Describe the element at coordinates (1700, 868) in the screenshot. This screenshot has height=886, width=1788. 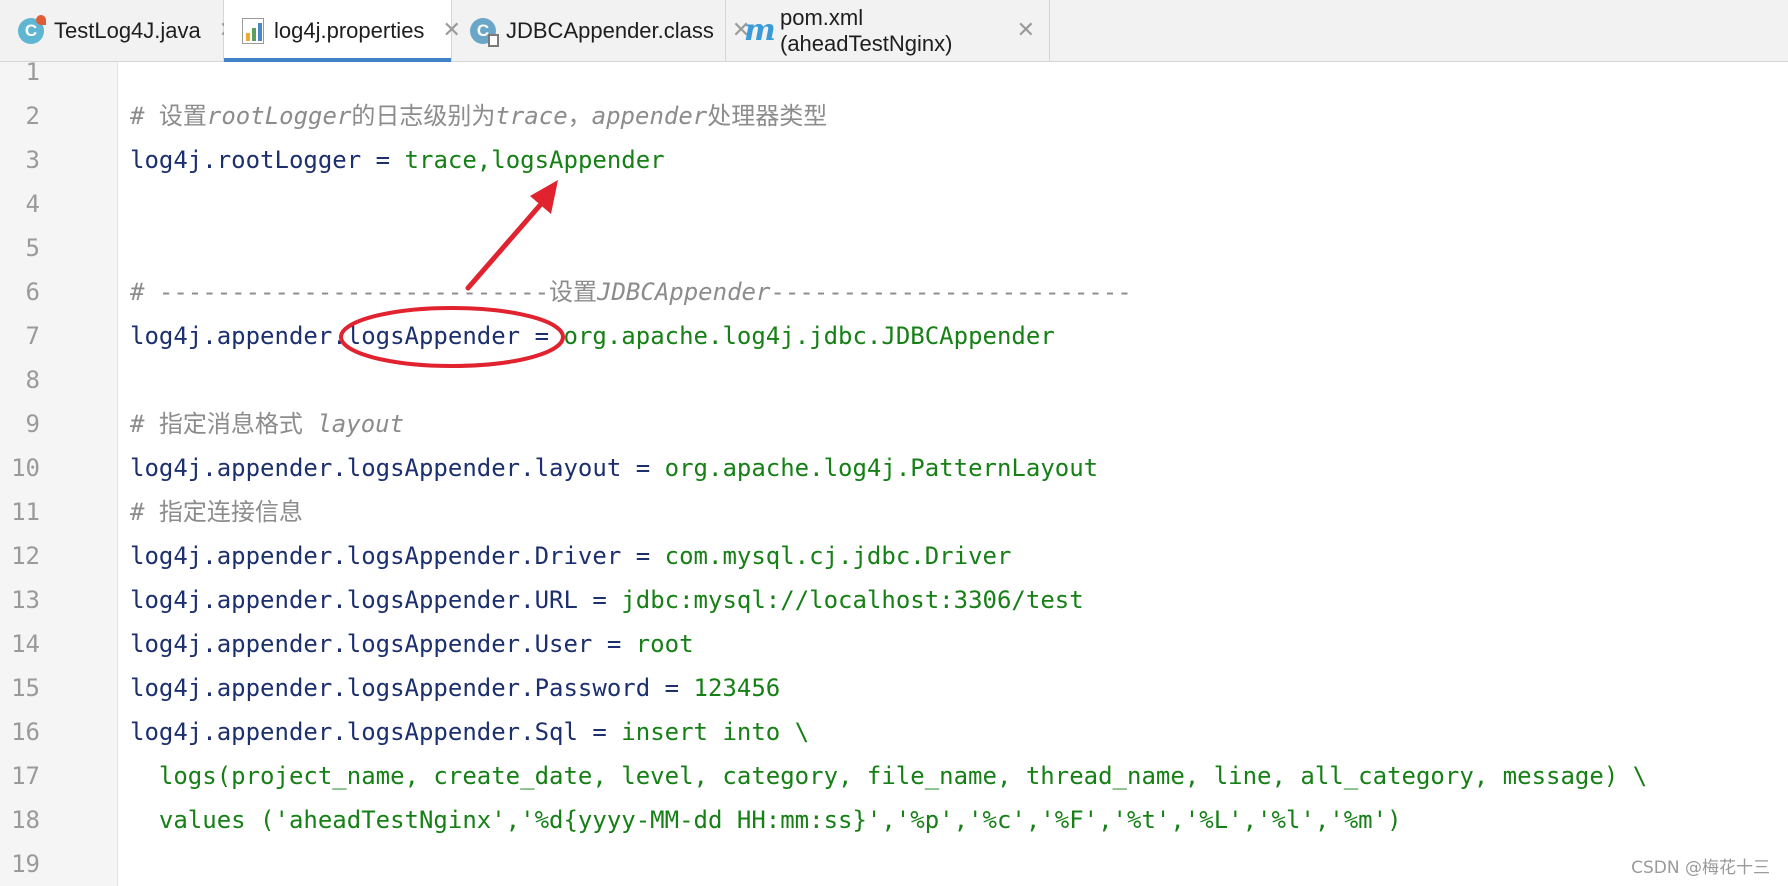
I see `watermark: CSDN @梅花十三` at that location.